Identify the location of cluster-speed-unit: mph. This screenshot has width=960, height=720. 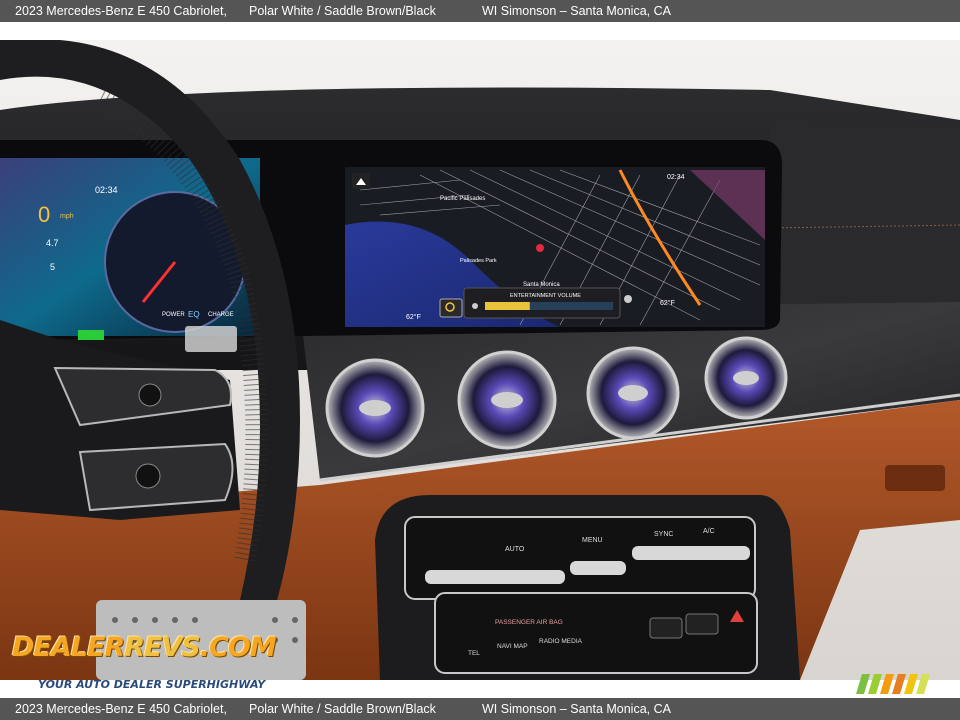
(67, 216).